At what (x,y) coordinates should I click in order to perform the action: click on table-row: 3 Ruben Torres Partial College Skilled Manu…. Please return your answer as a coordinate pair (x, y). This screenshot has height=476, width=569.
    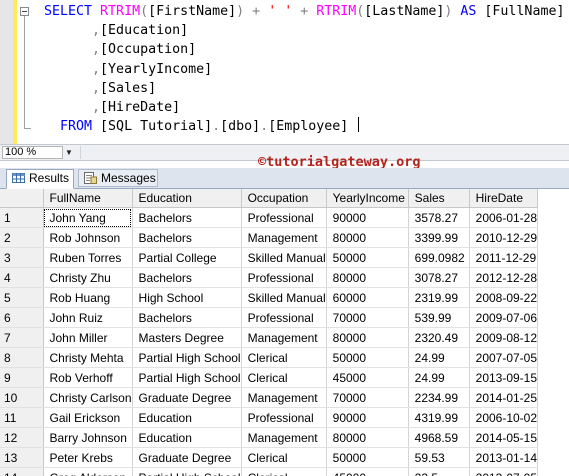
    Looking at the image, I should click on (269, 257).